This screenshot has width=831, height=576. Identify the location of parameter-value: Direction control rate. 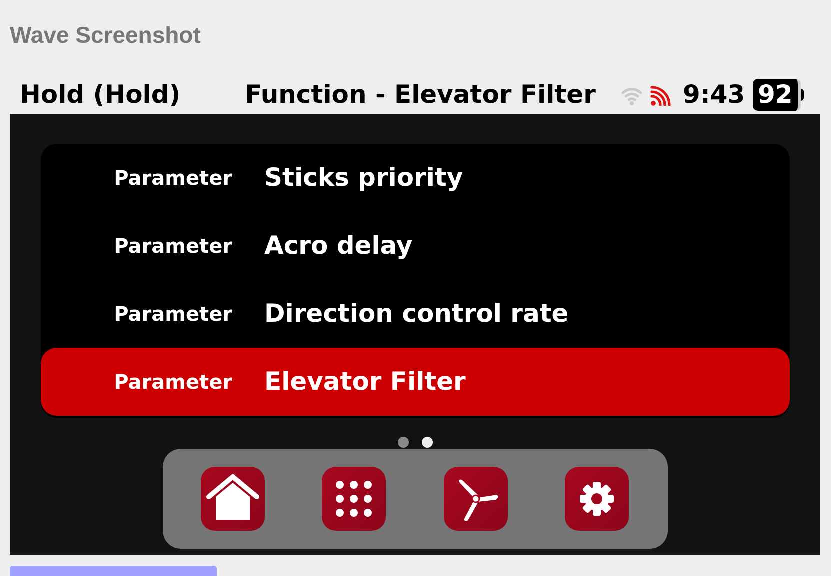
(416, 314).